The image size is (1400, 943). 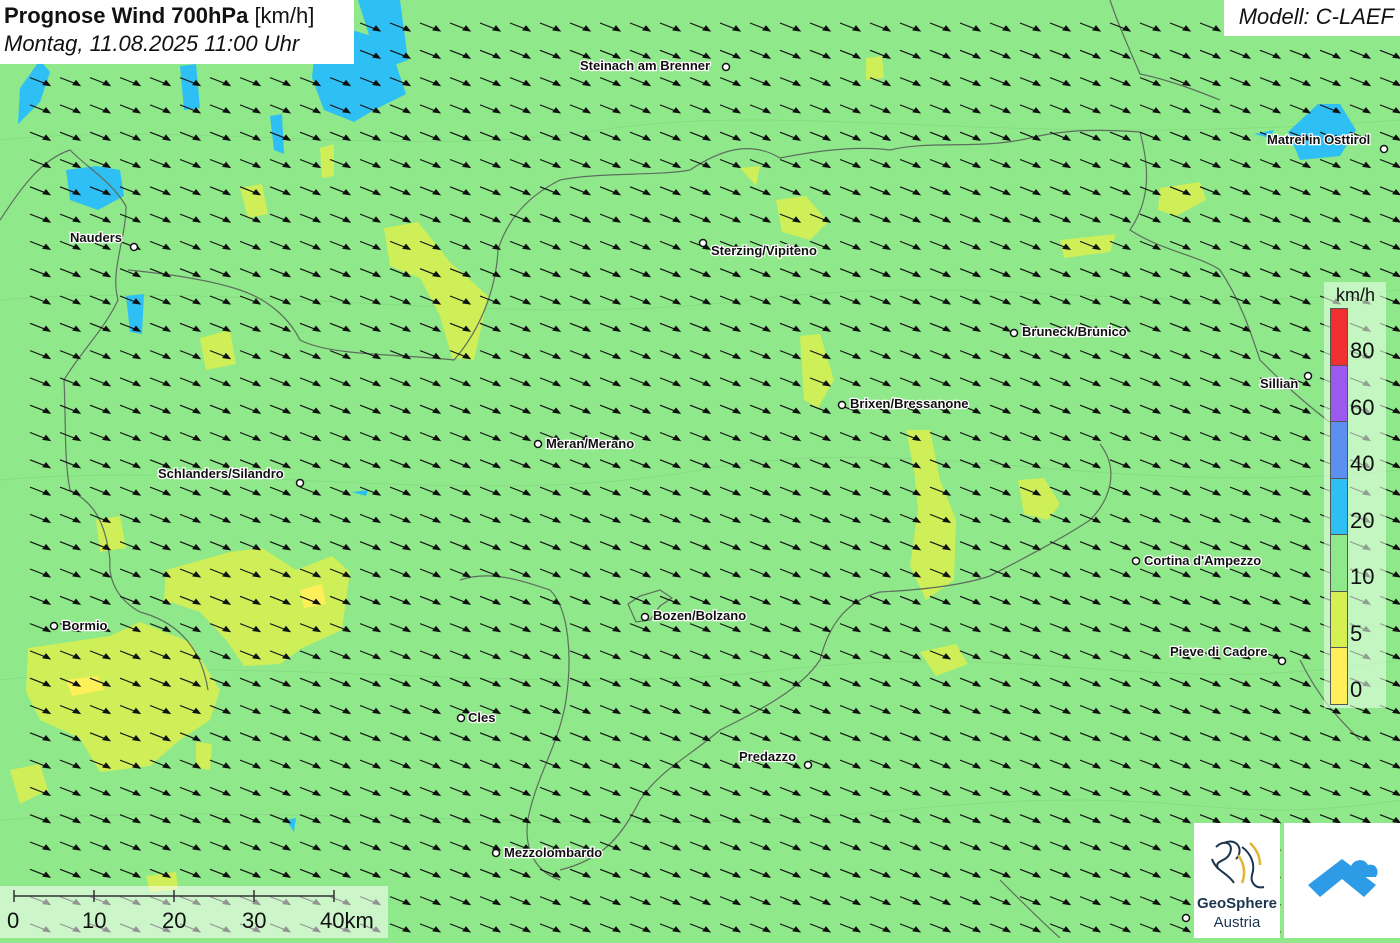 I want to click on scale-bar: 0 10 20 30 40km, so click(x=194, y=912).